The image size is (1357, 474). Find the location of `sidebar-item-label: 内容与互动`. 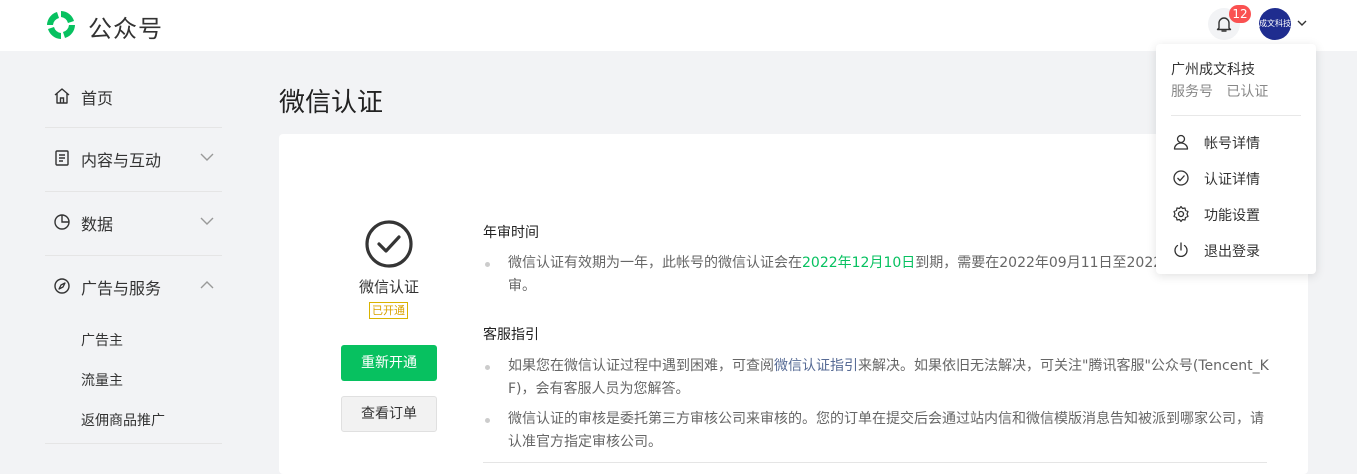

sidebar-item-label: 内容与互动 is located at coordinates (121, 160).